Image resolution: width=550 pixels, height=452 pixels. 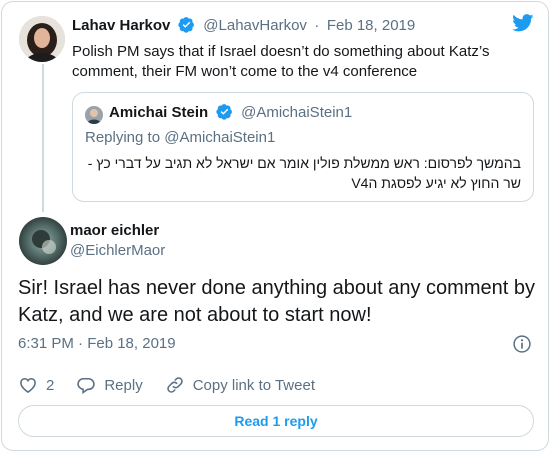 I want to click on replying-to: Replying to @AmichaiStein1, so click(x=180, y=137).